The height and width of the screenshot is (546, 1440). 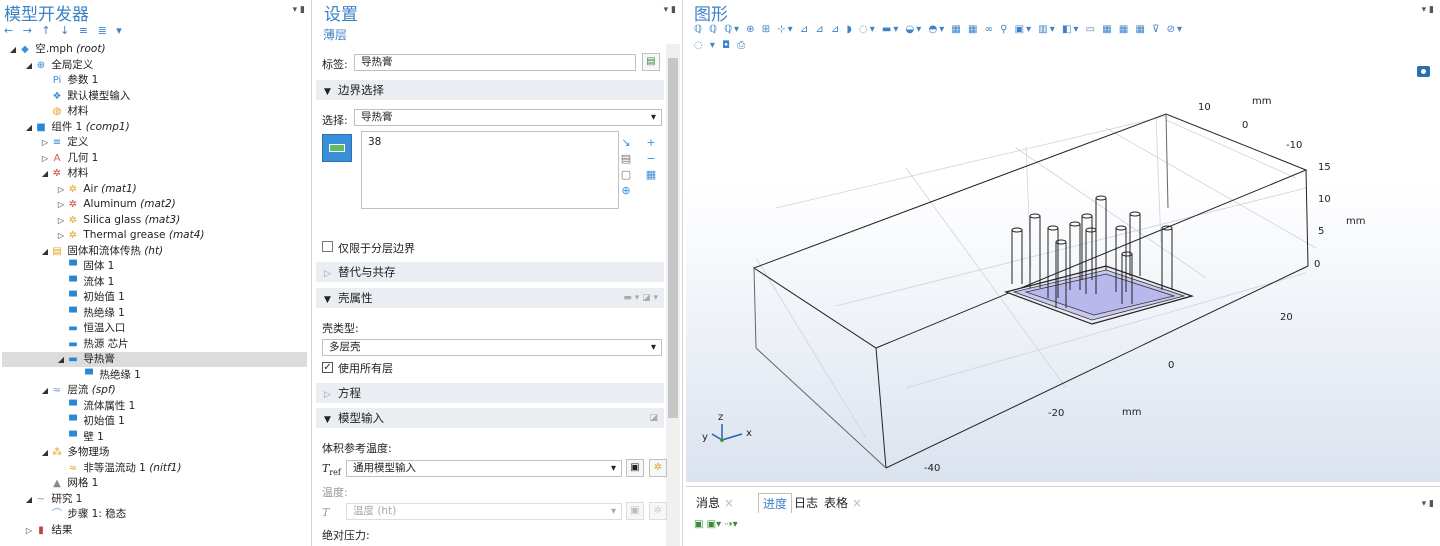 I want to click on heat-sink-base, so click(x=1099, y=295).